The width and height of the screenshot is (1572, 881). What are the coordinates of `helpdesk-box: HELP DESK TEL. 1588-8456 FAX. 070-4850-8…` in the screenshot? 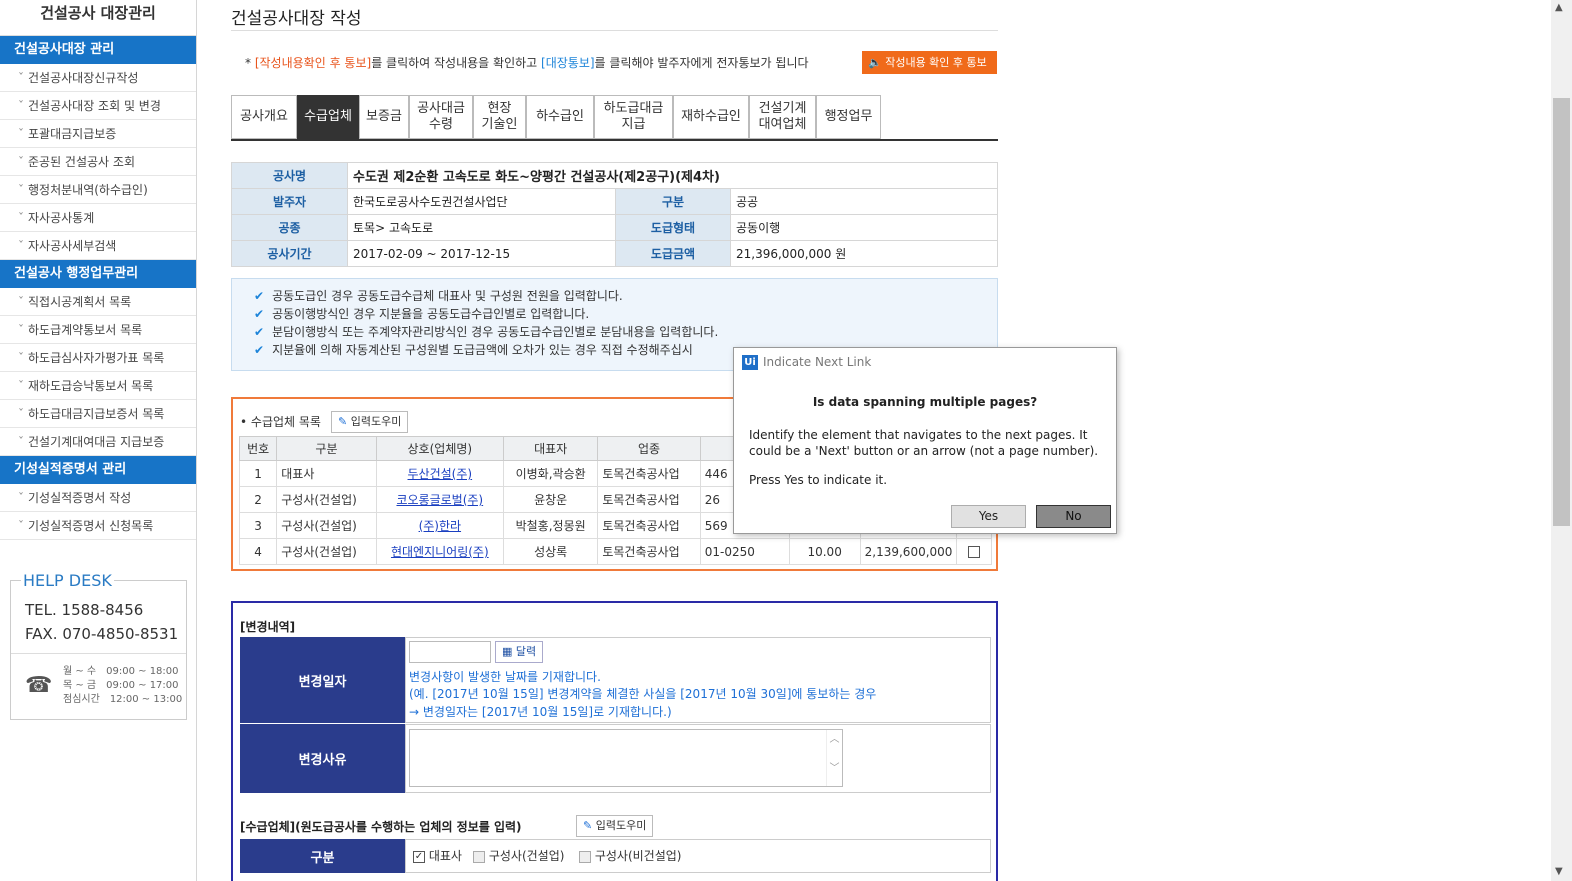 It's located at (98, 645).